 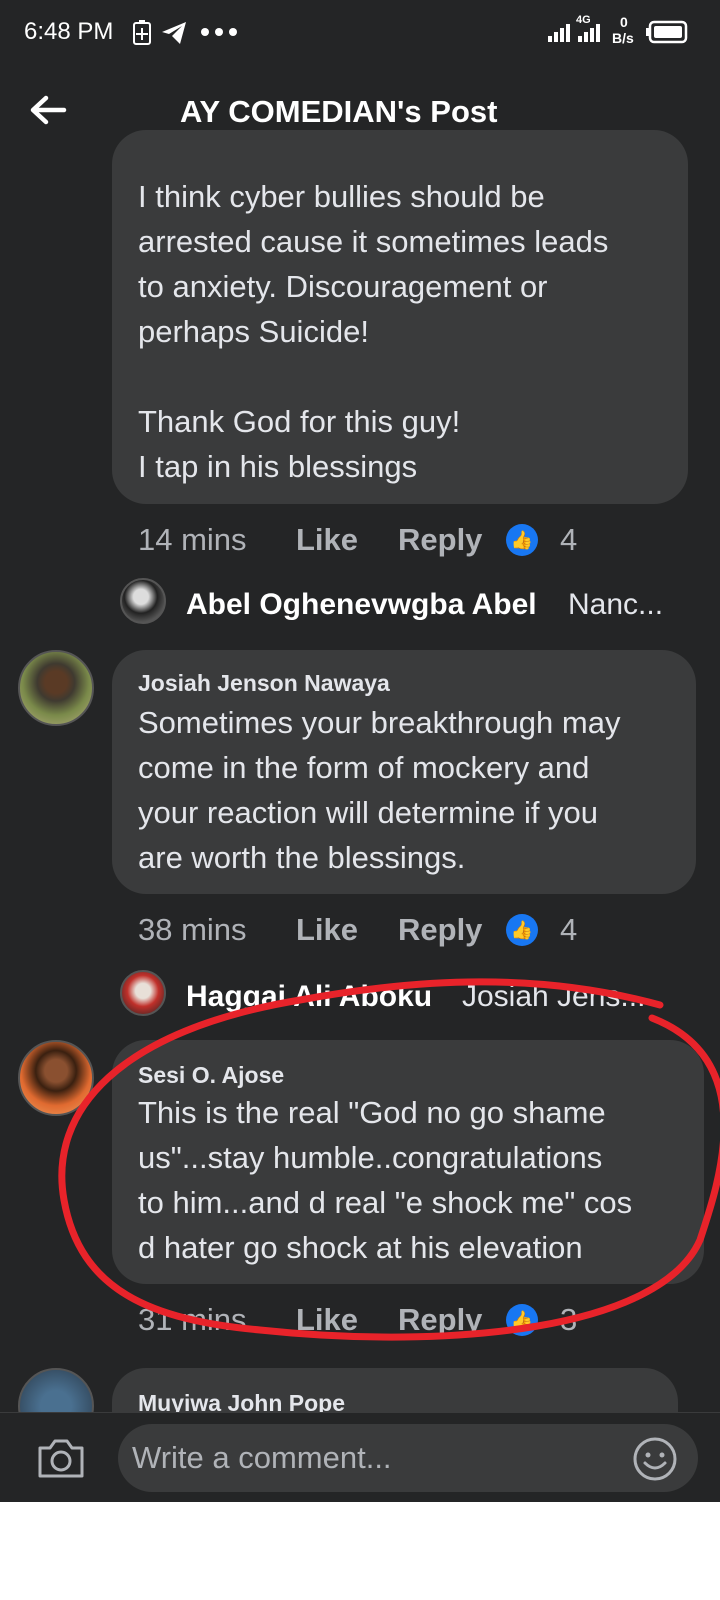 I want to click on emoji-icon, so click(x=655, y=1459).